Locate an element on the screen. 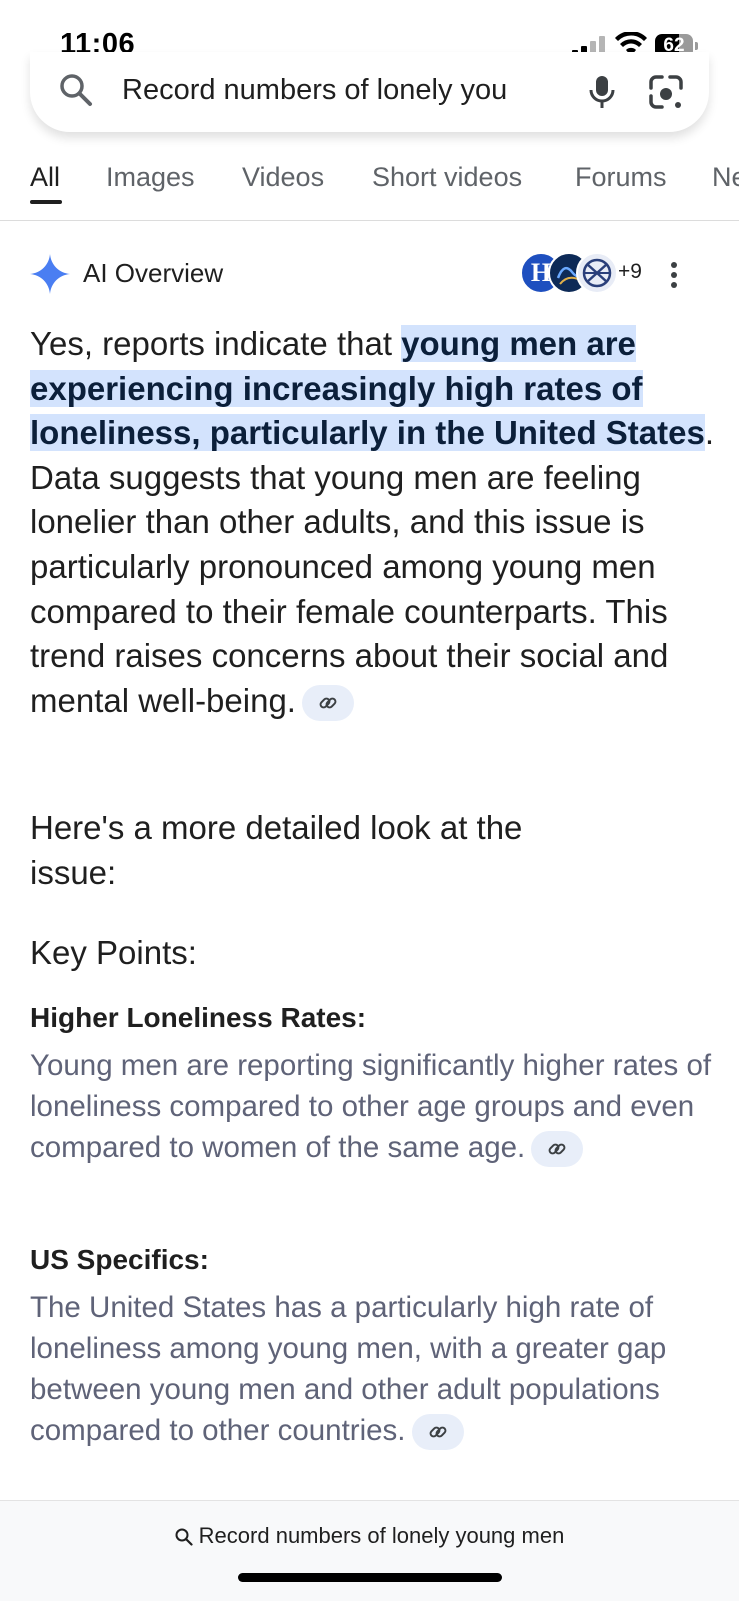  ai-overview-title: AI Overview is located at coordinates (153, 273).